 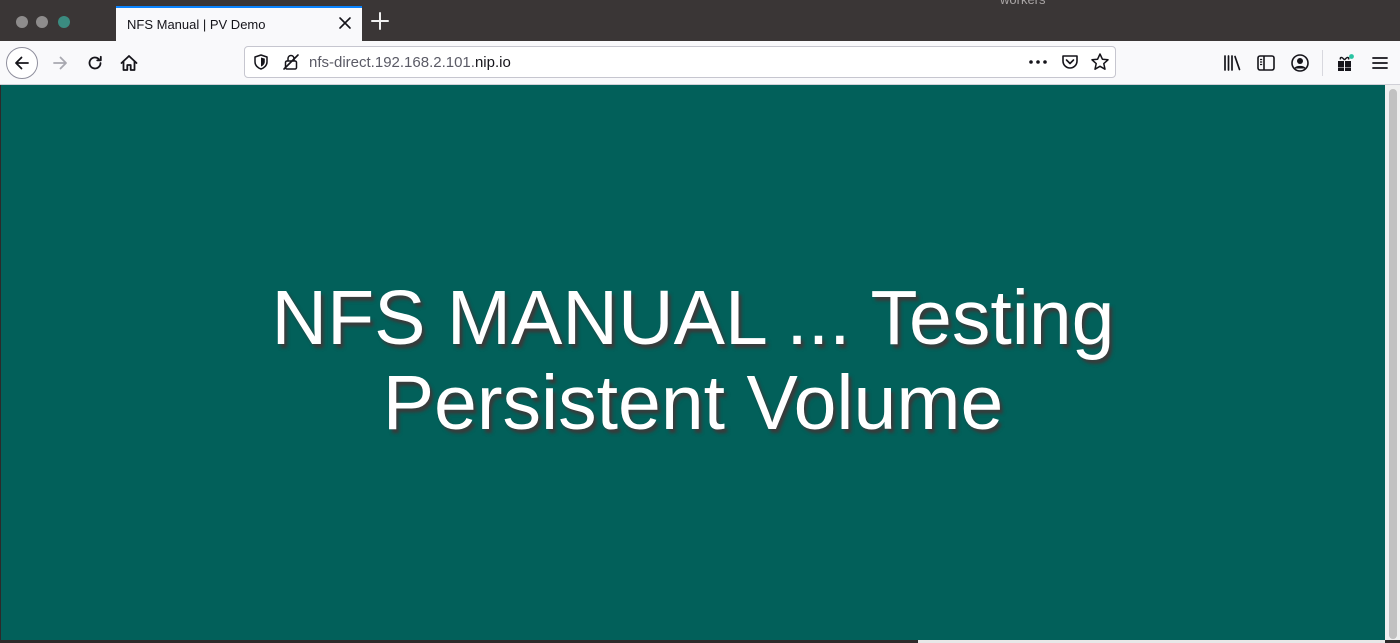 What do you see at coordinates (680, 62) in the screenshot?
I see `url-bar: nfs-direct.192.168.2.101.nip.io` at bounding box center [680, 62].